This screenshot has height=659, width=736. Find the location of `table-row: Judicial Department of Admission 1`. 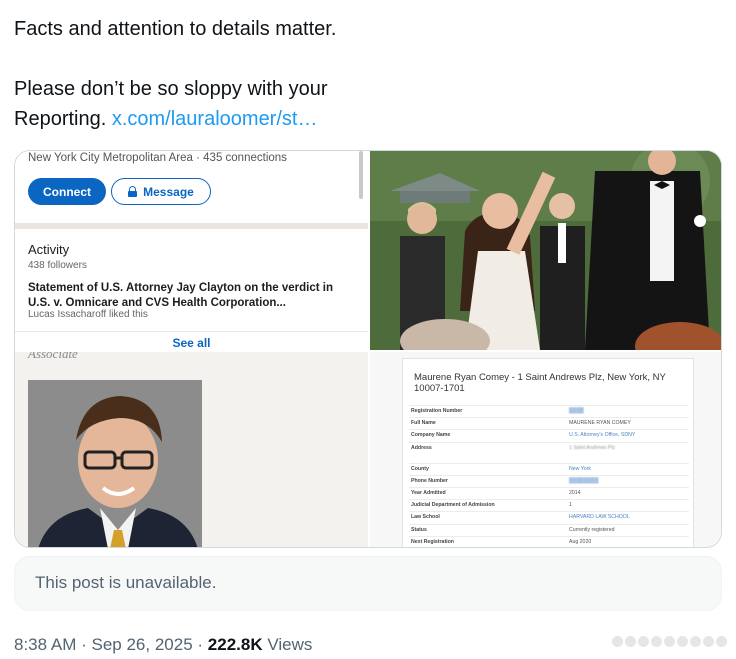

table-row: Judicial Department of Admission 1 is located at coordinates (549, 505).